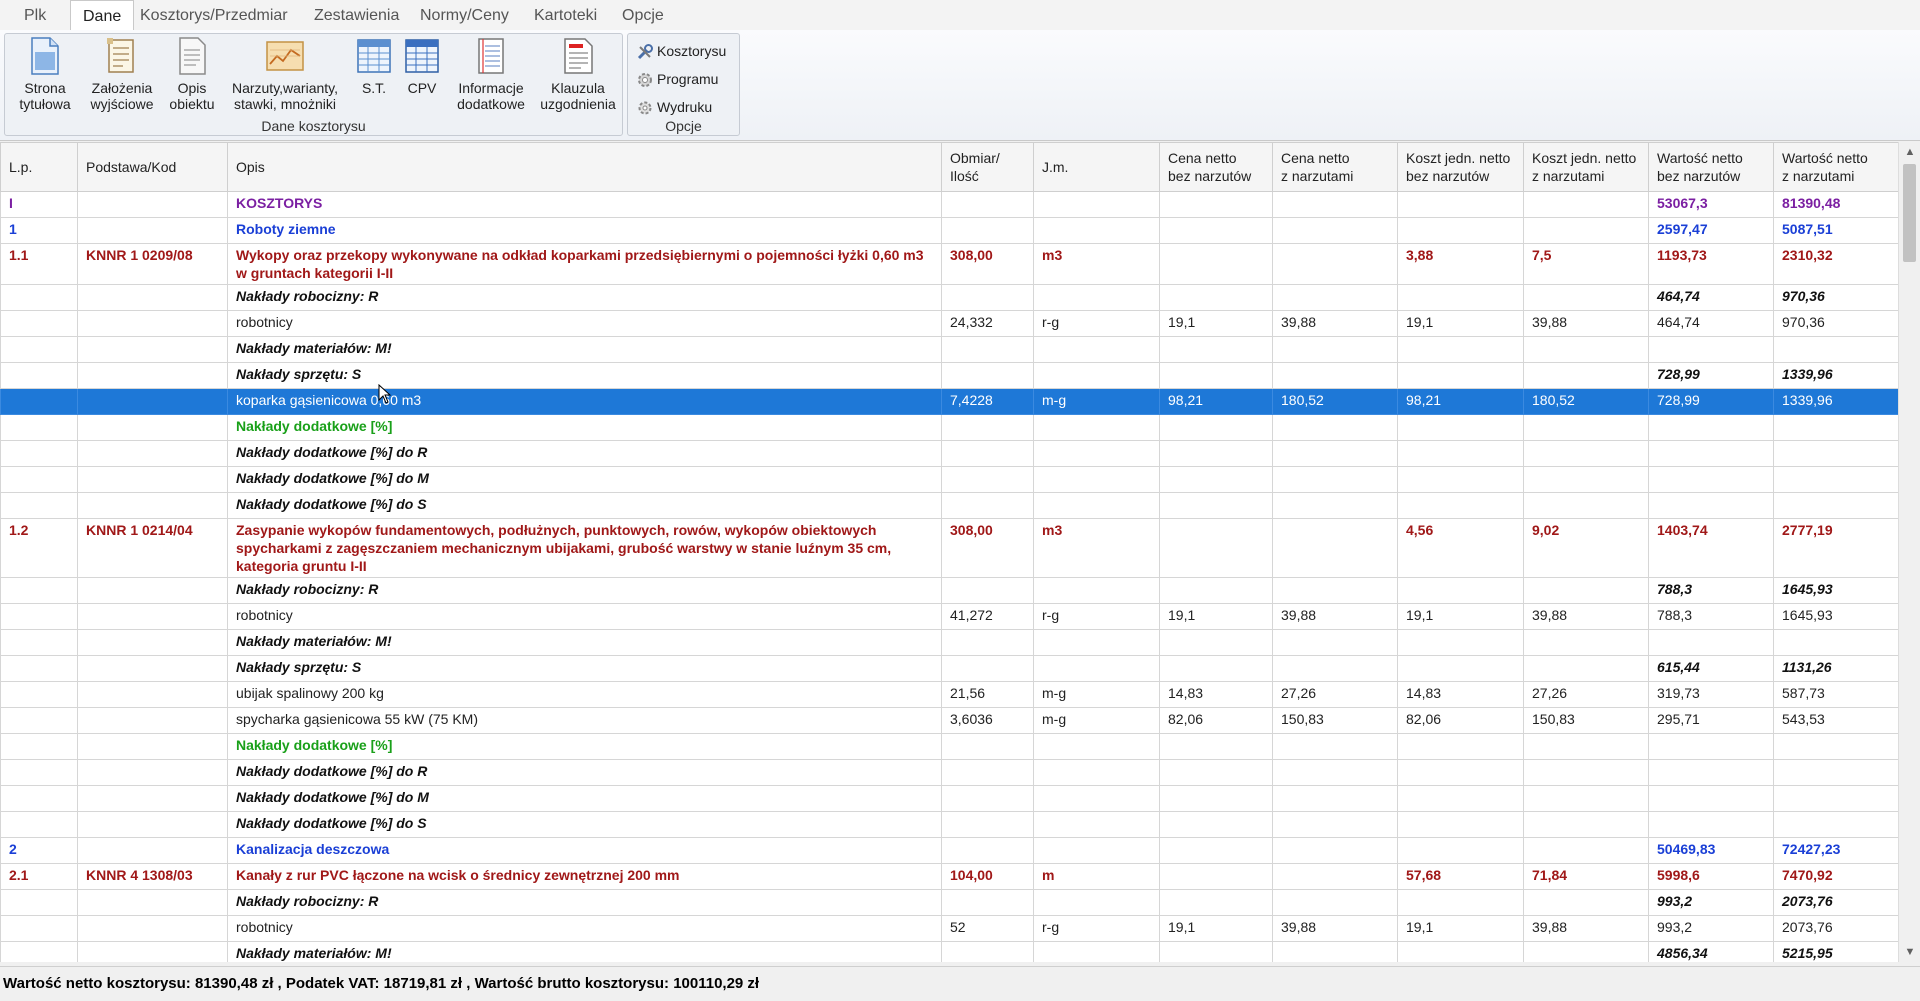  Describe the element at coordinates (949, 850) in the screenshot. I see `table-row: 2 Kanalizacja deszczowa 50469,83 72427,23` at that location.